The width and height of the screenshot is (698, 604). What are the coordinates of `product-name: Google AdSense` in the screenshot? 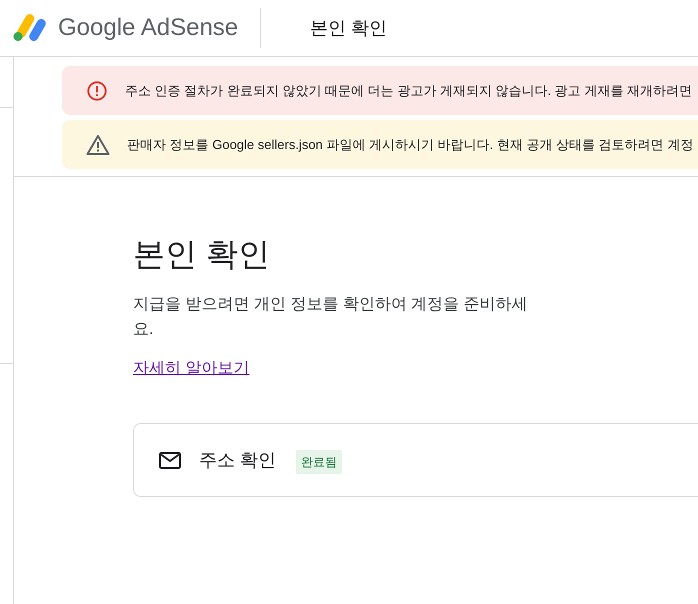 It's located at (148, 28).